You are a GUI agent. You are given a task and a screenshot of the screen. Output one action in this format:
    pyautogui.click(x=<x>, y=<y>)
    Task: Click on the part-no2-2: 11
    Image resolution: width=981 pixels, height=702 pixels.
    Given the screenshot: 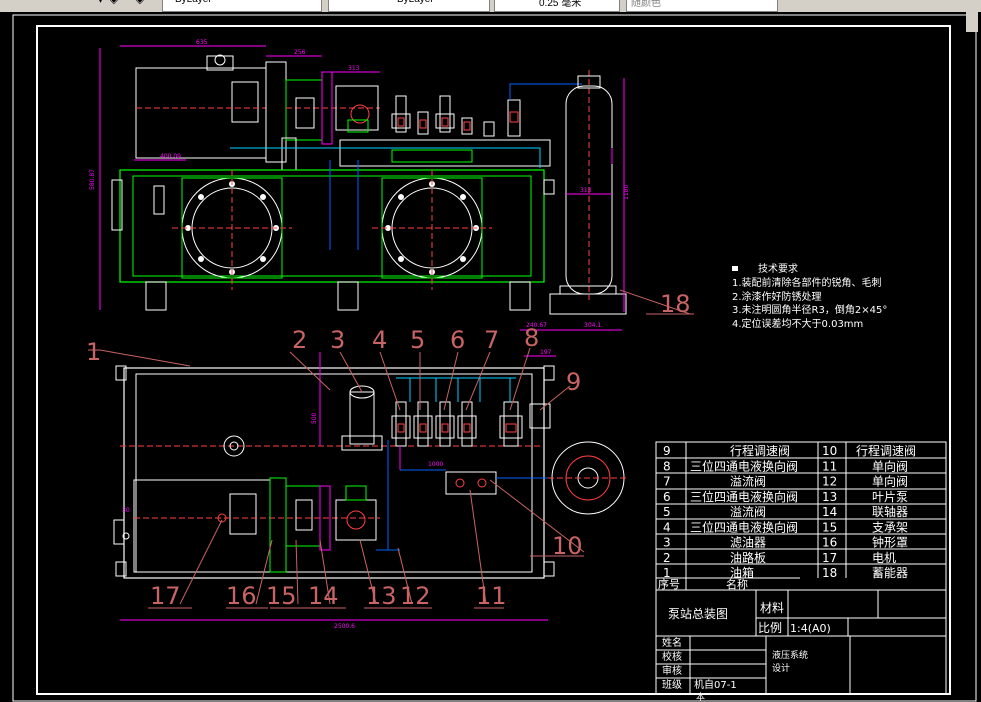 What is the action you would take?
    pyautogui.click(x=829, y=466)
    